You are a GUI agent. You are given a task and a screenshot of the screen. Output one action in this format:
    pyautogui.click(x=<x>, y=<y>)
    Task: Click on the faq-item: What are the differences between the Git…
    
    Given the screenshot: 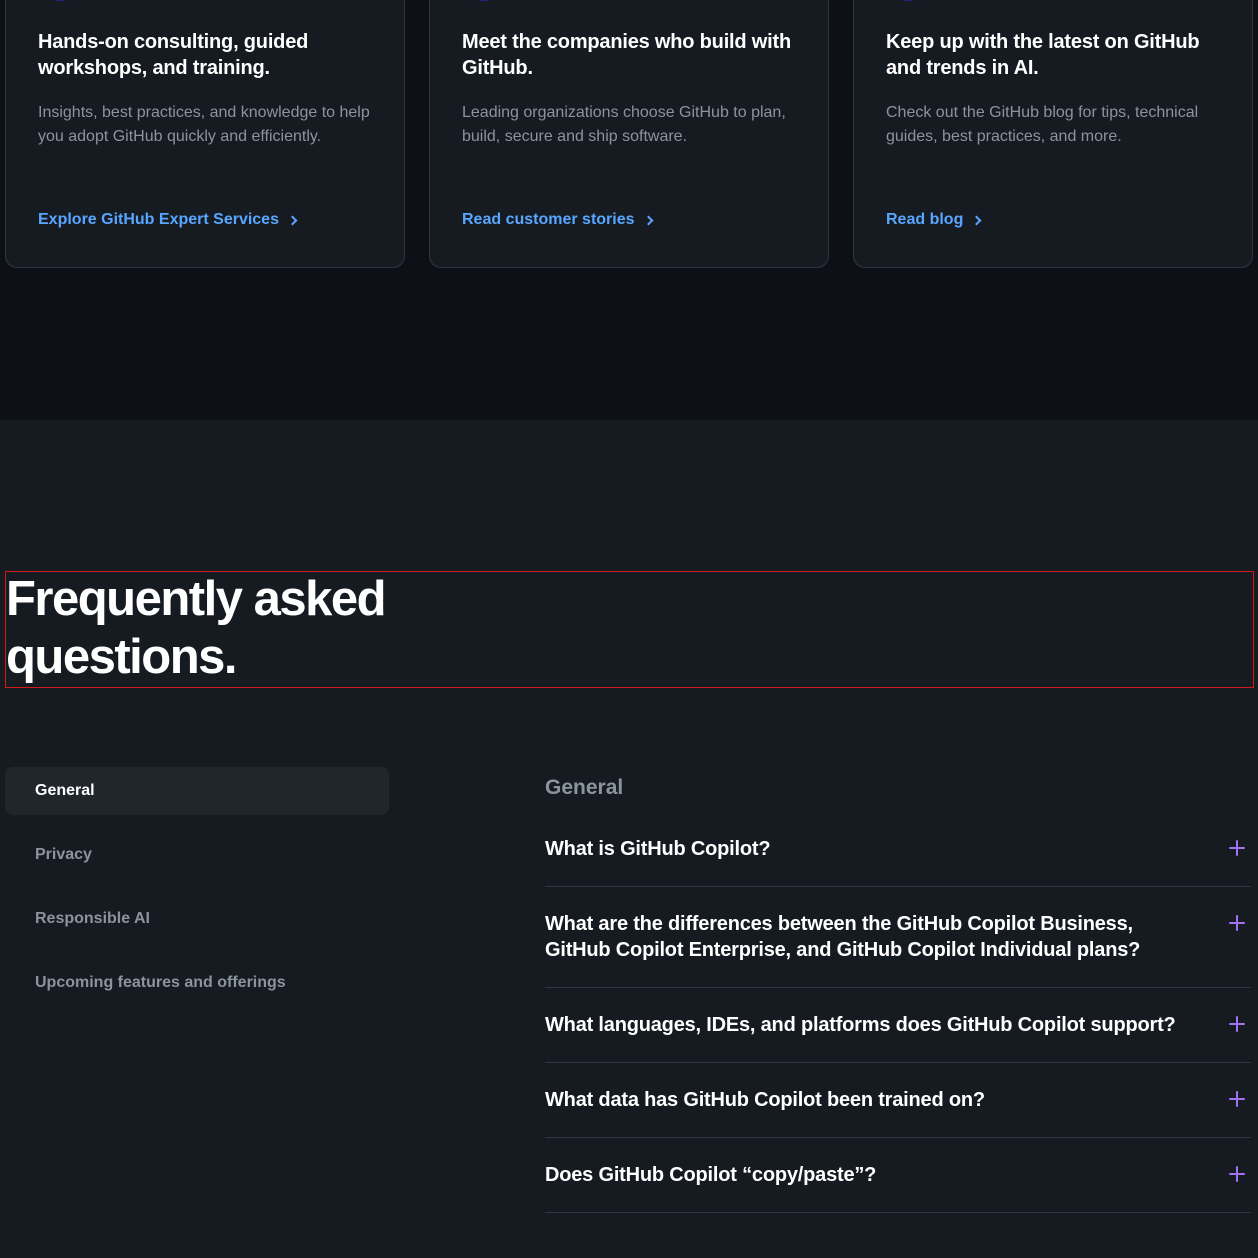 What is the action you would take?
    pyautogui.click(x=898, y=949)
    